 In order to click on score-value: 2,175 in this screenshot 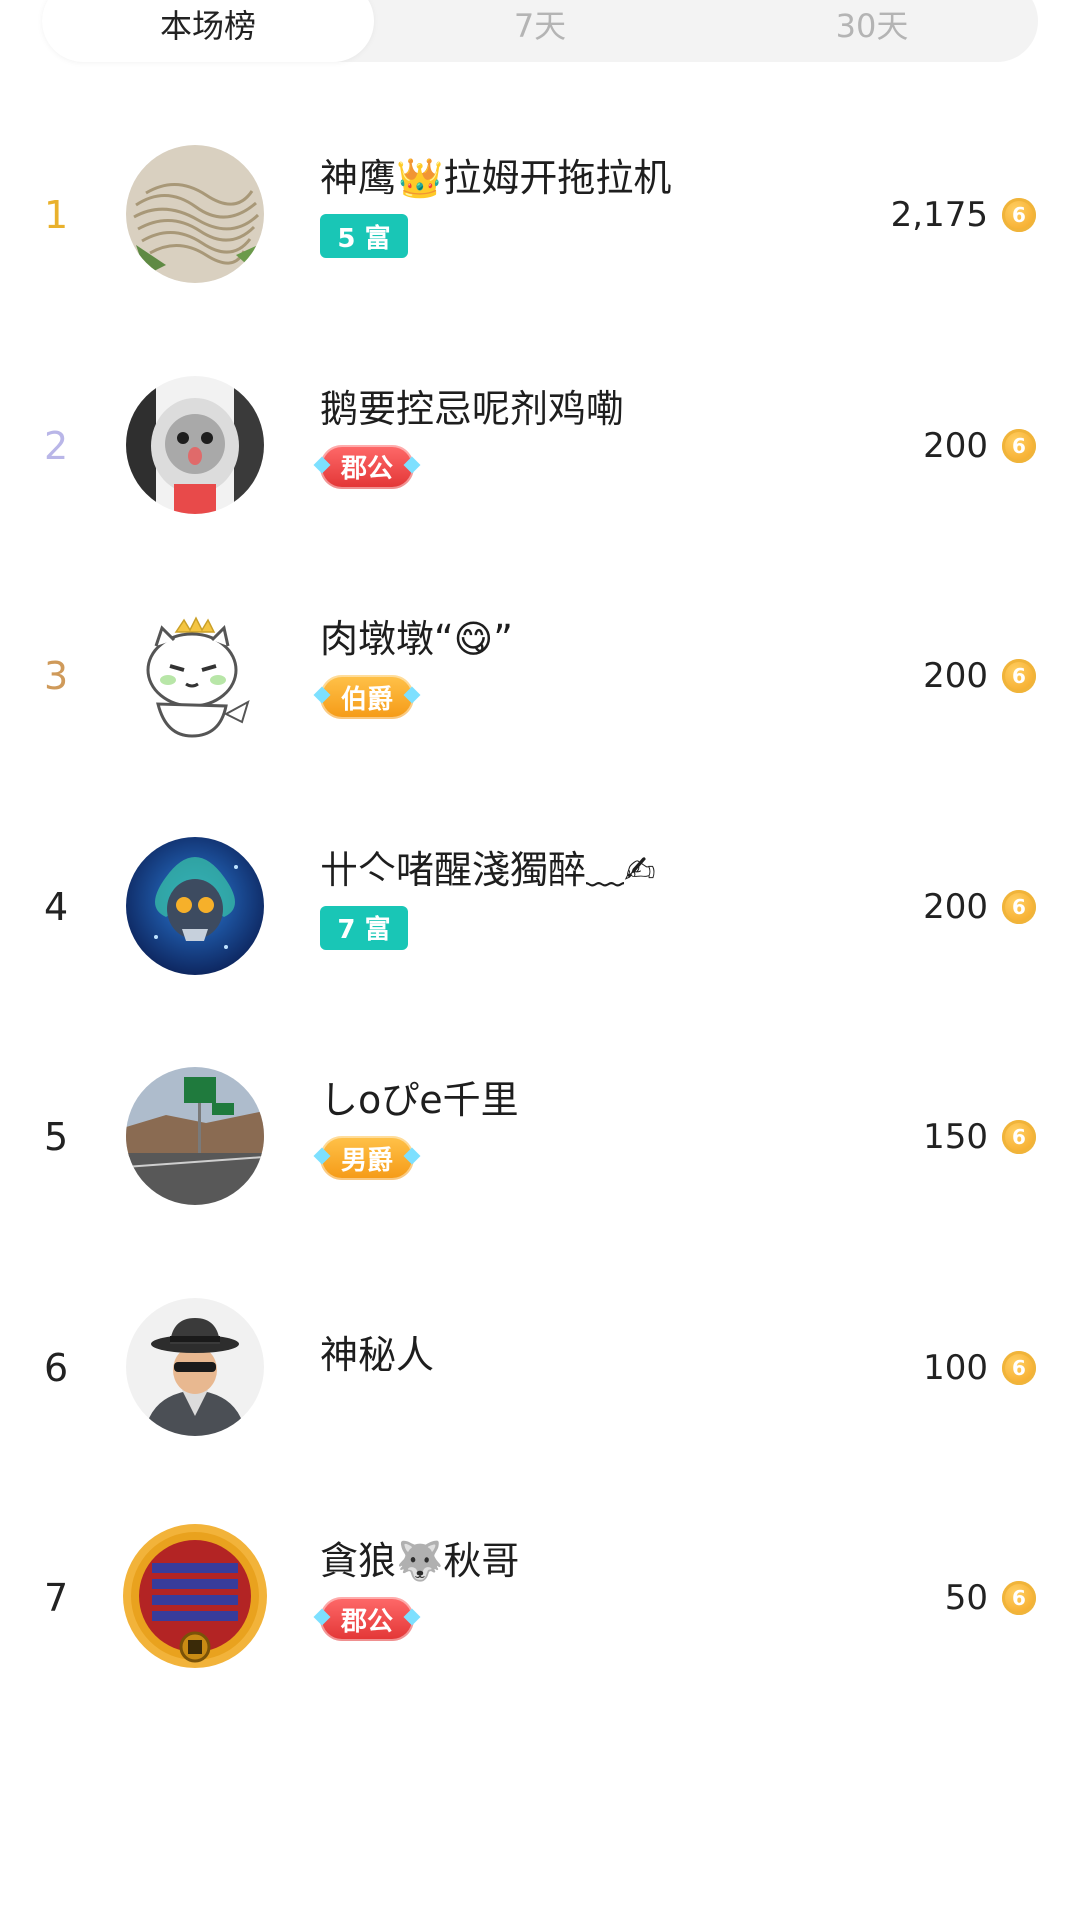, I will do `click(939, 215)`.